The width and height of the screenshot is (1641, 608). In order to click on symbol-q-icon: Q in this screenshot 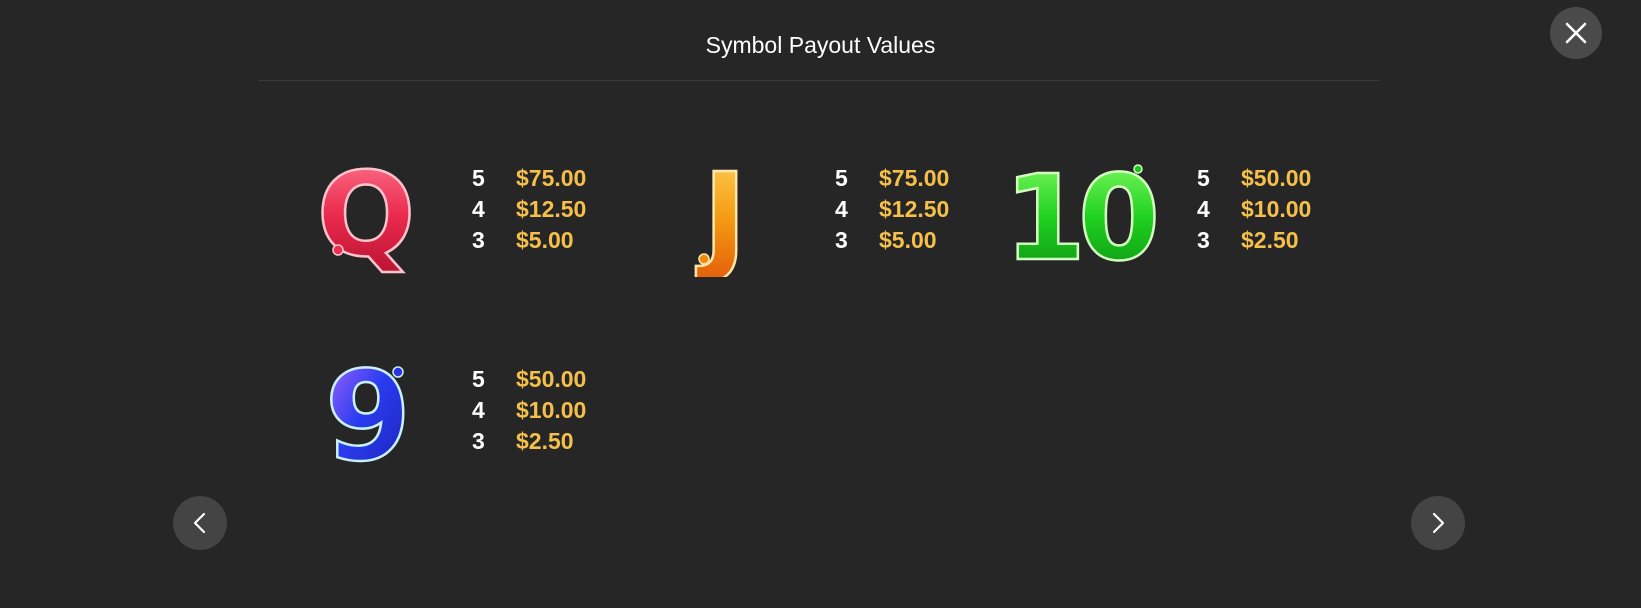, I will do `click(372, 216)`.